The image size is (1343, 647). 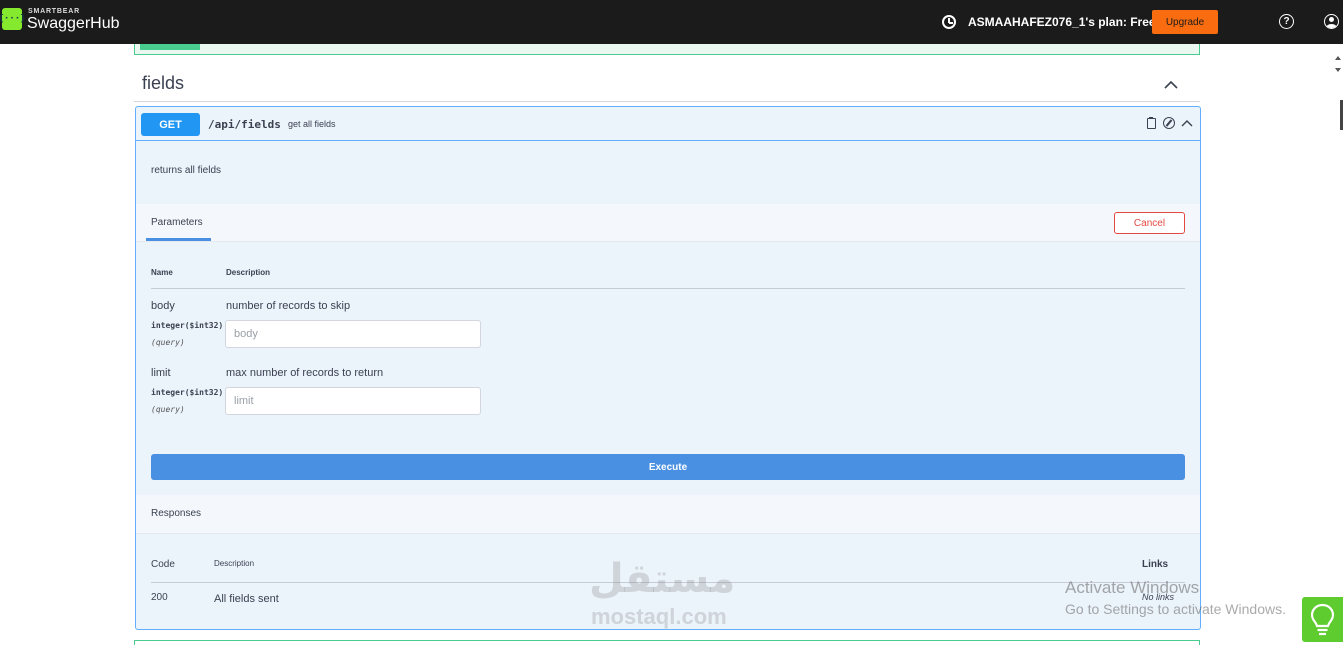 What do you see at coordinates (1175, 609) in the screenshot?
I see `activate-windows-subtitle: Go to Settings to activate Windows.` at bounding box center [1175, 609].